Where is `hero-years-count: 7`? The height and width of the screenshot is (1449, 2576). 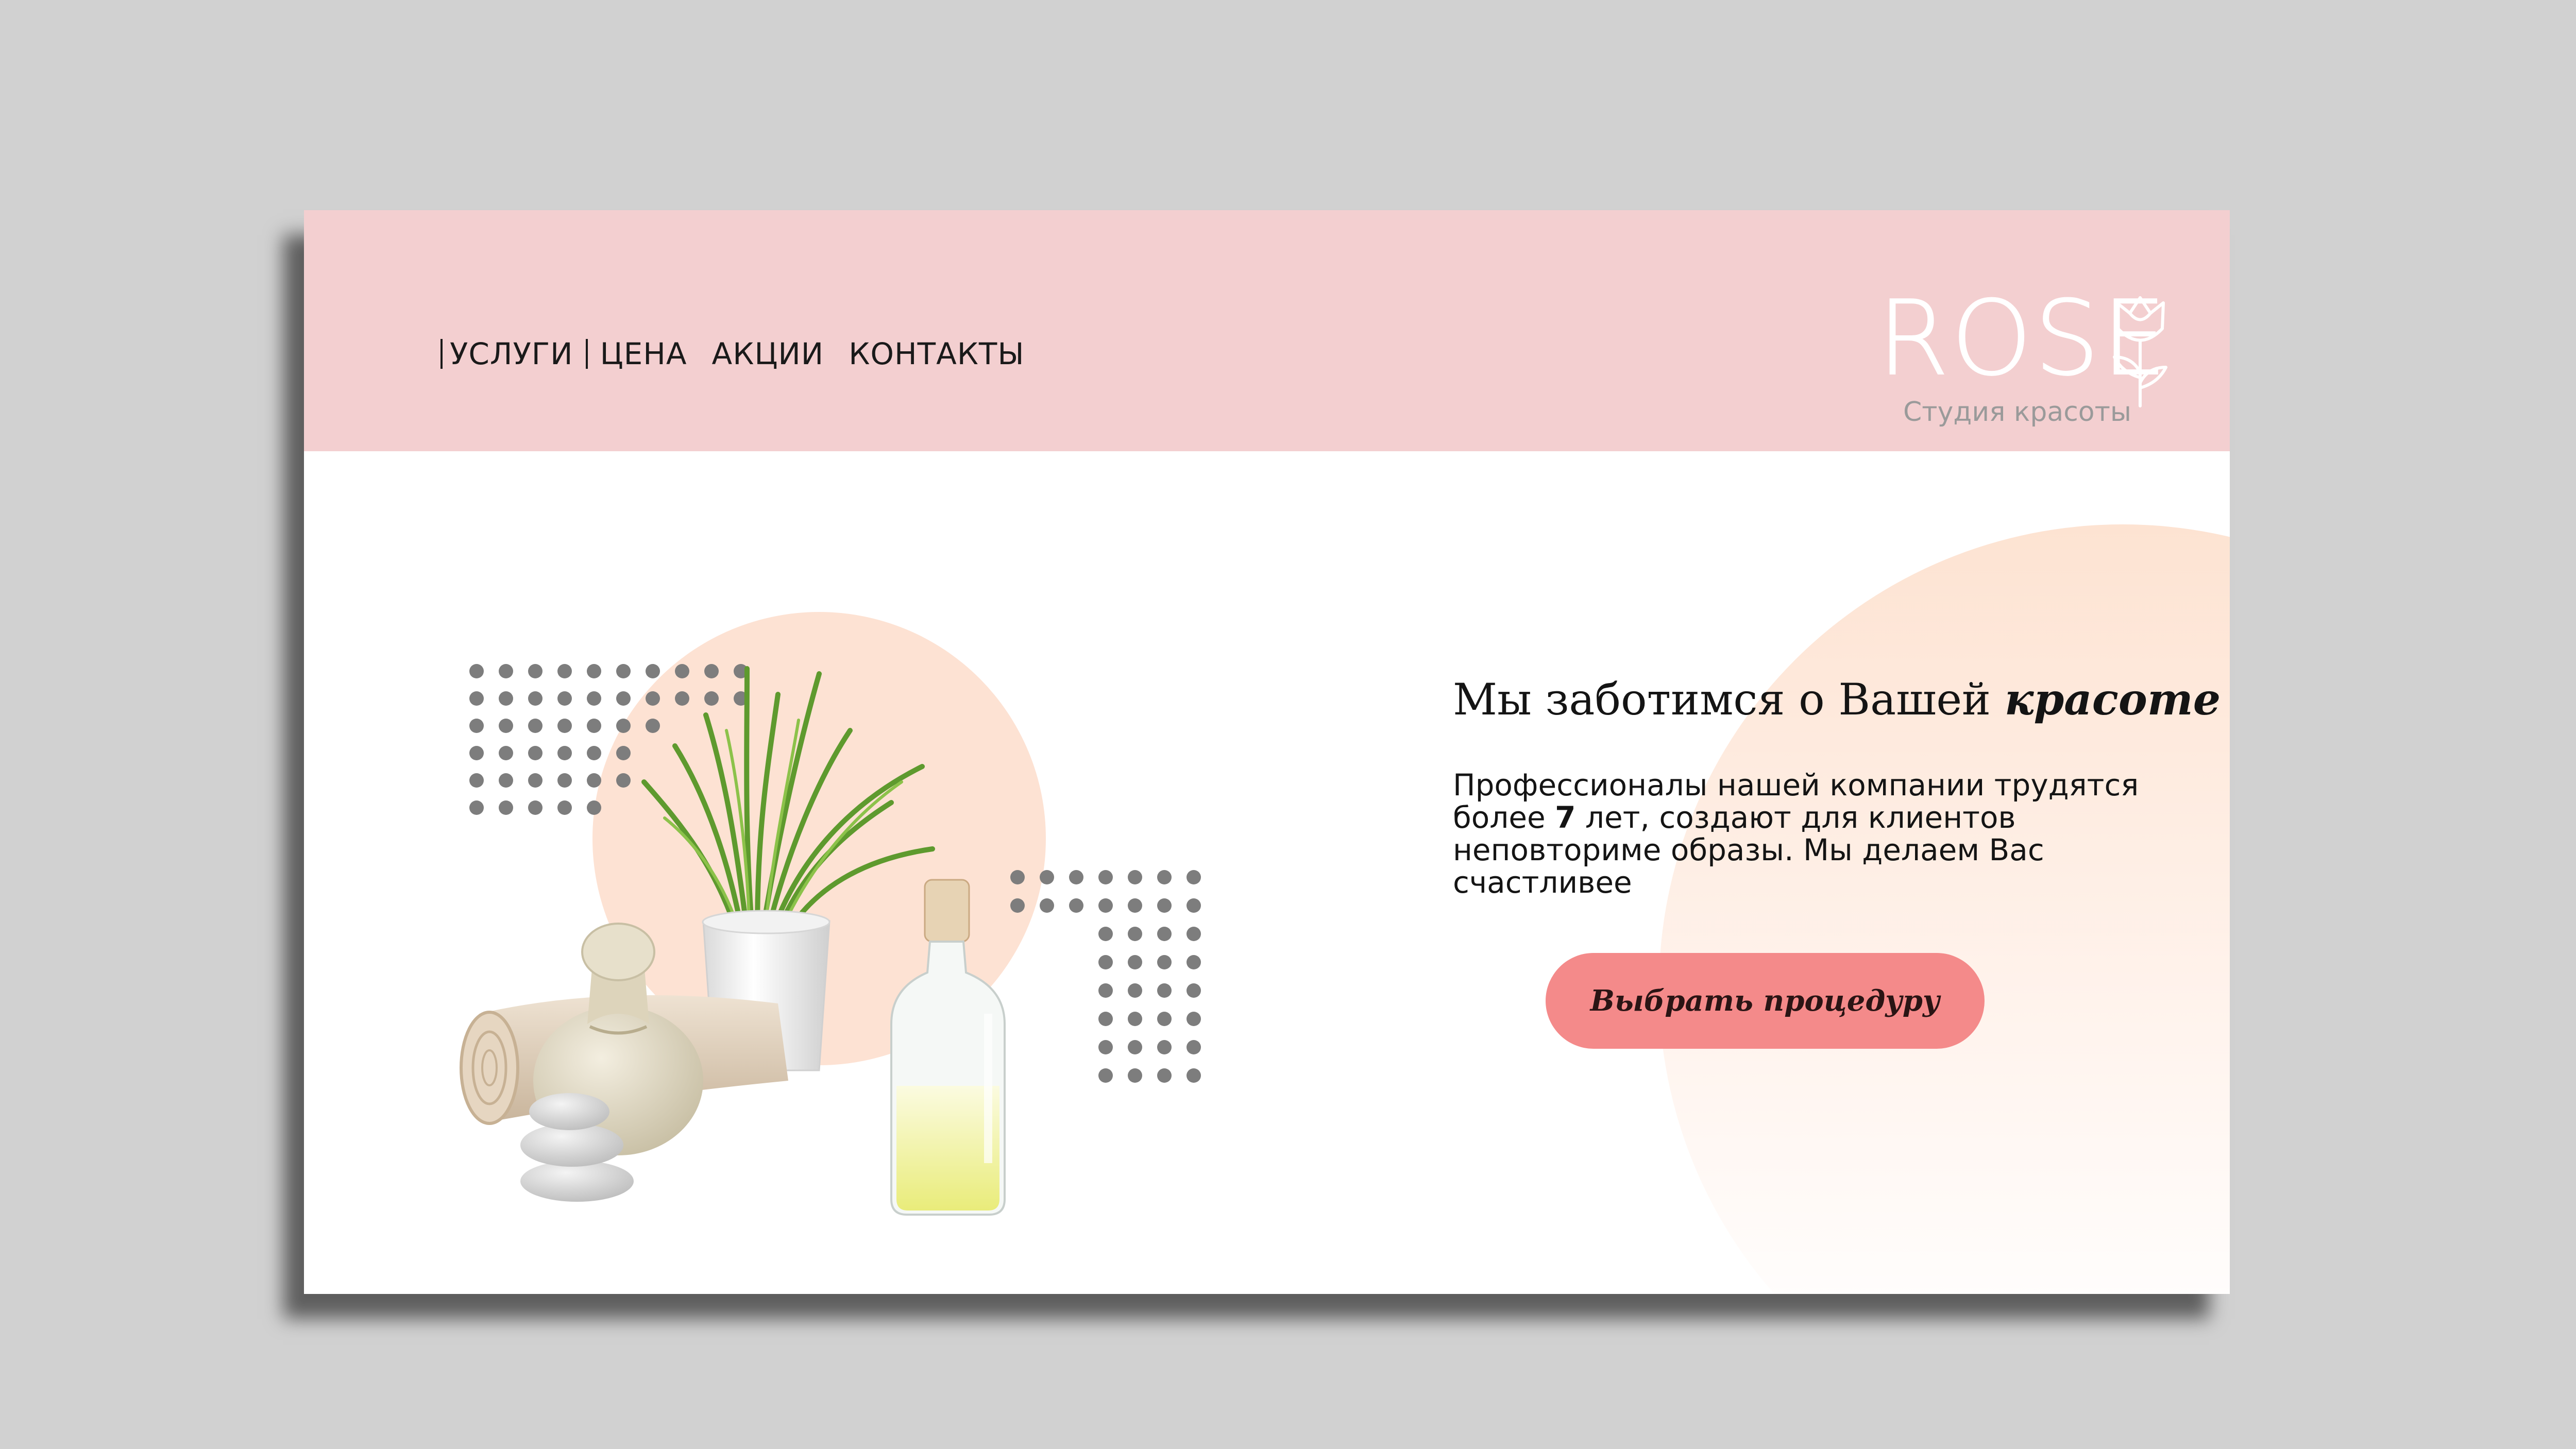
hero-years-count: 7 is located at coordinates (1565, 818).